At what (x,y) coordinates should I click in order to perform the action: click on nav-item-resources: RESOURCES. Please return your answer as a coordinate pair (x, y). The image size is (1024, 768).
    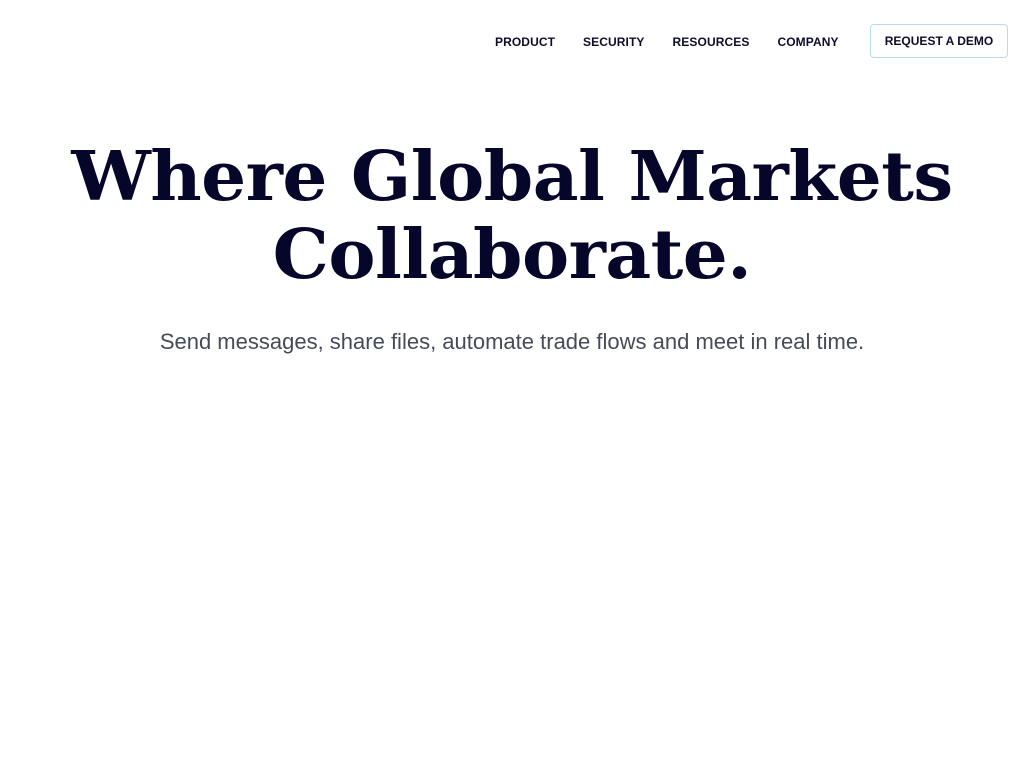
    Looking at the image, I should click on (711, 42).